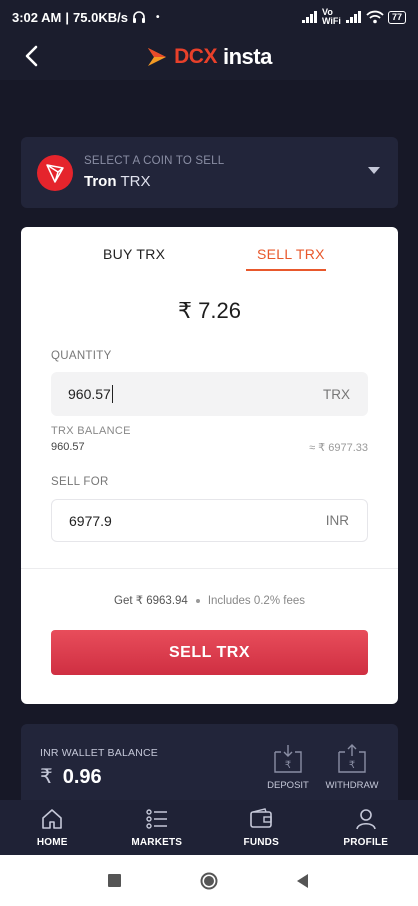  I want to click on wallet-balance: ₹0.96, so click(71, 776).